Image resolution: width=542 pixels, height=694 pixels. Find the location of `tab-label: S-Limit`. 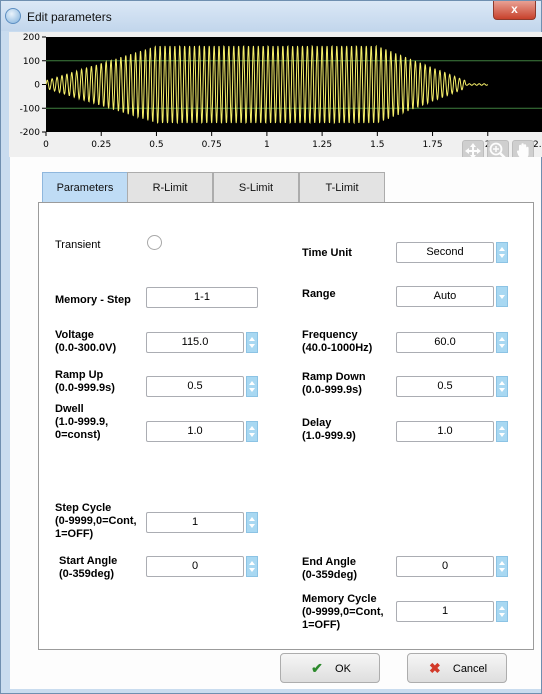

tab-label: S-Limit is located at coordinates (256, 188).